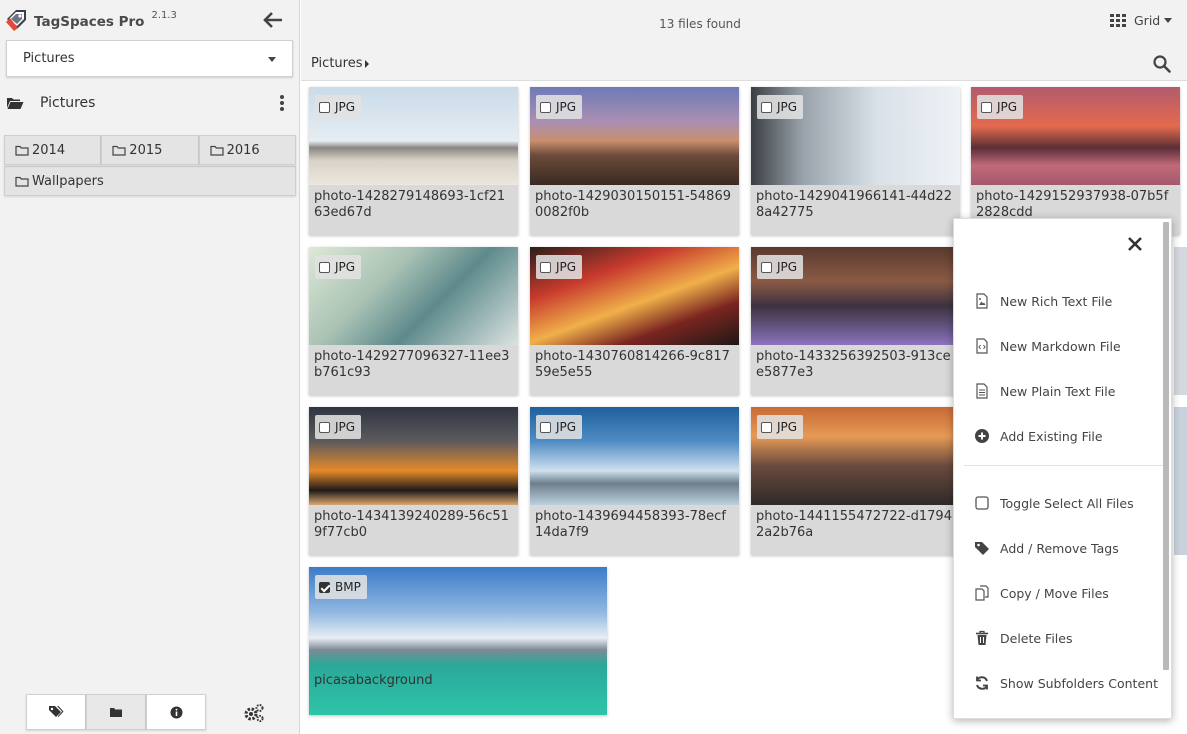 This screenshot has height=734, width=1187. What do you see at coordinates (413, 321) in the screenshot?
I see `file-tile: JPG photo-1429277096327-11ee3b761c93` at bounding box center [413, 321].